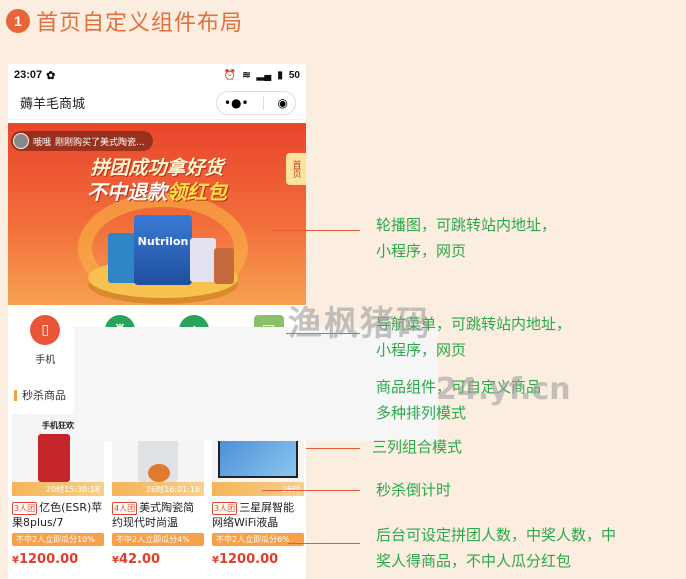 The width and height of the screenshot is (686, 579). Describe the element at coordinates (153, 515) in the screenshot. I see `product-name: 4人团 美式陶瓷简约现代时尚温` at that location.